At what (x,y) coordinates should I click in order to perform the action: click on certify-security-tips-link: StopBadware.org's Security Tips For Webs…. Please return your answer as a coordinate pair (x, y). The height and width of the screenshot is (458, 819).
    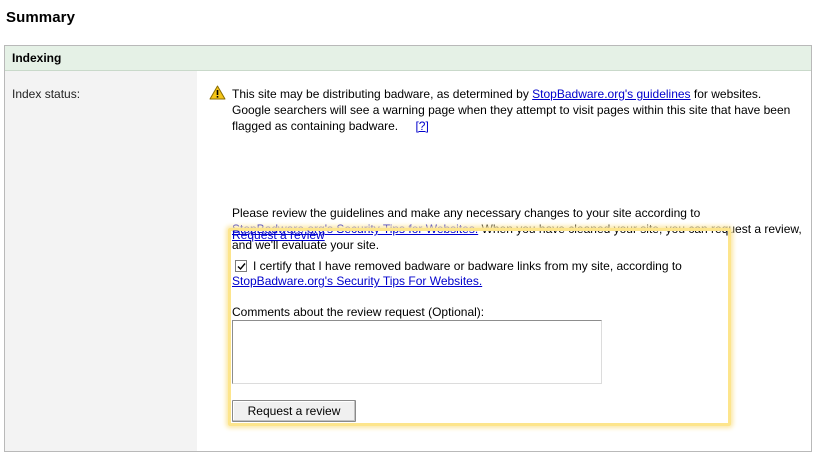
    Looking at the image, I should click on (357, 281).